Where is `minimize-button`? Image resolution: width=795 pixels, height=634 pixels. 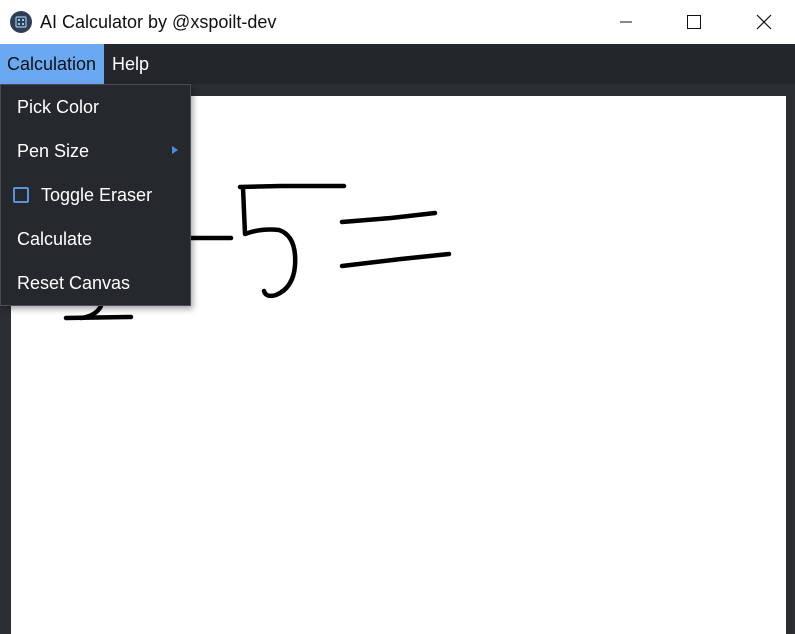 minimize-button is located at coordinates (626, 22).